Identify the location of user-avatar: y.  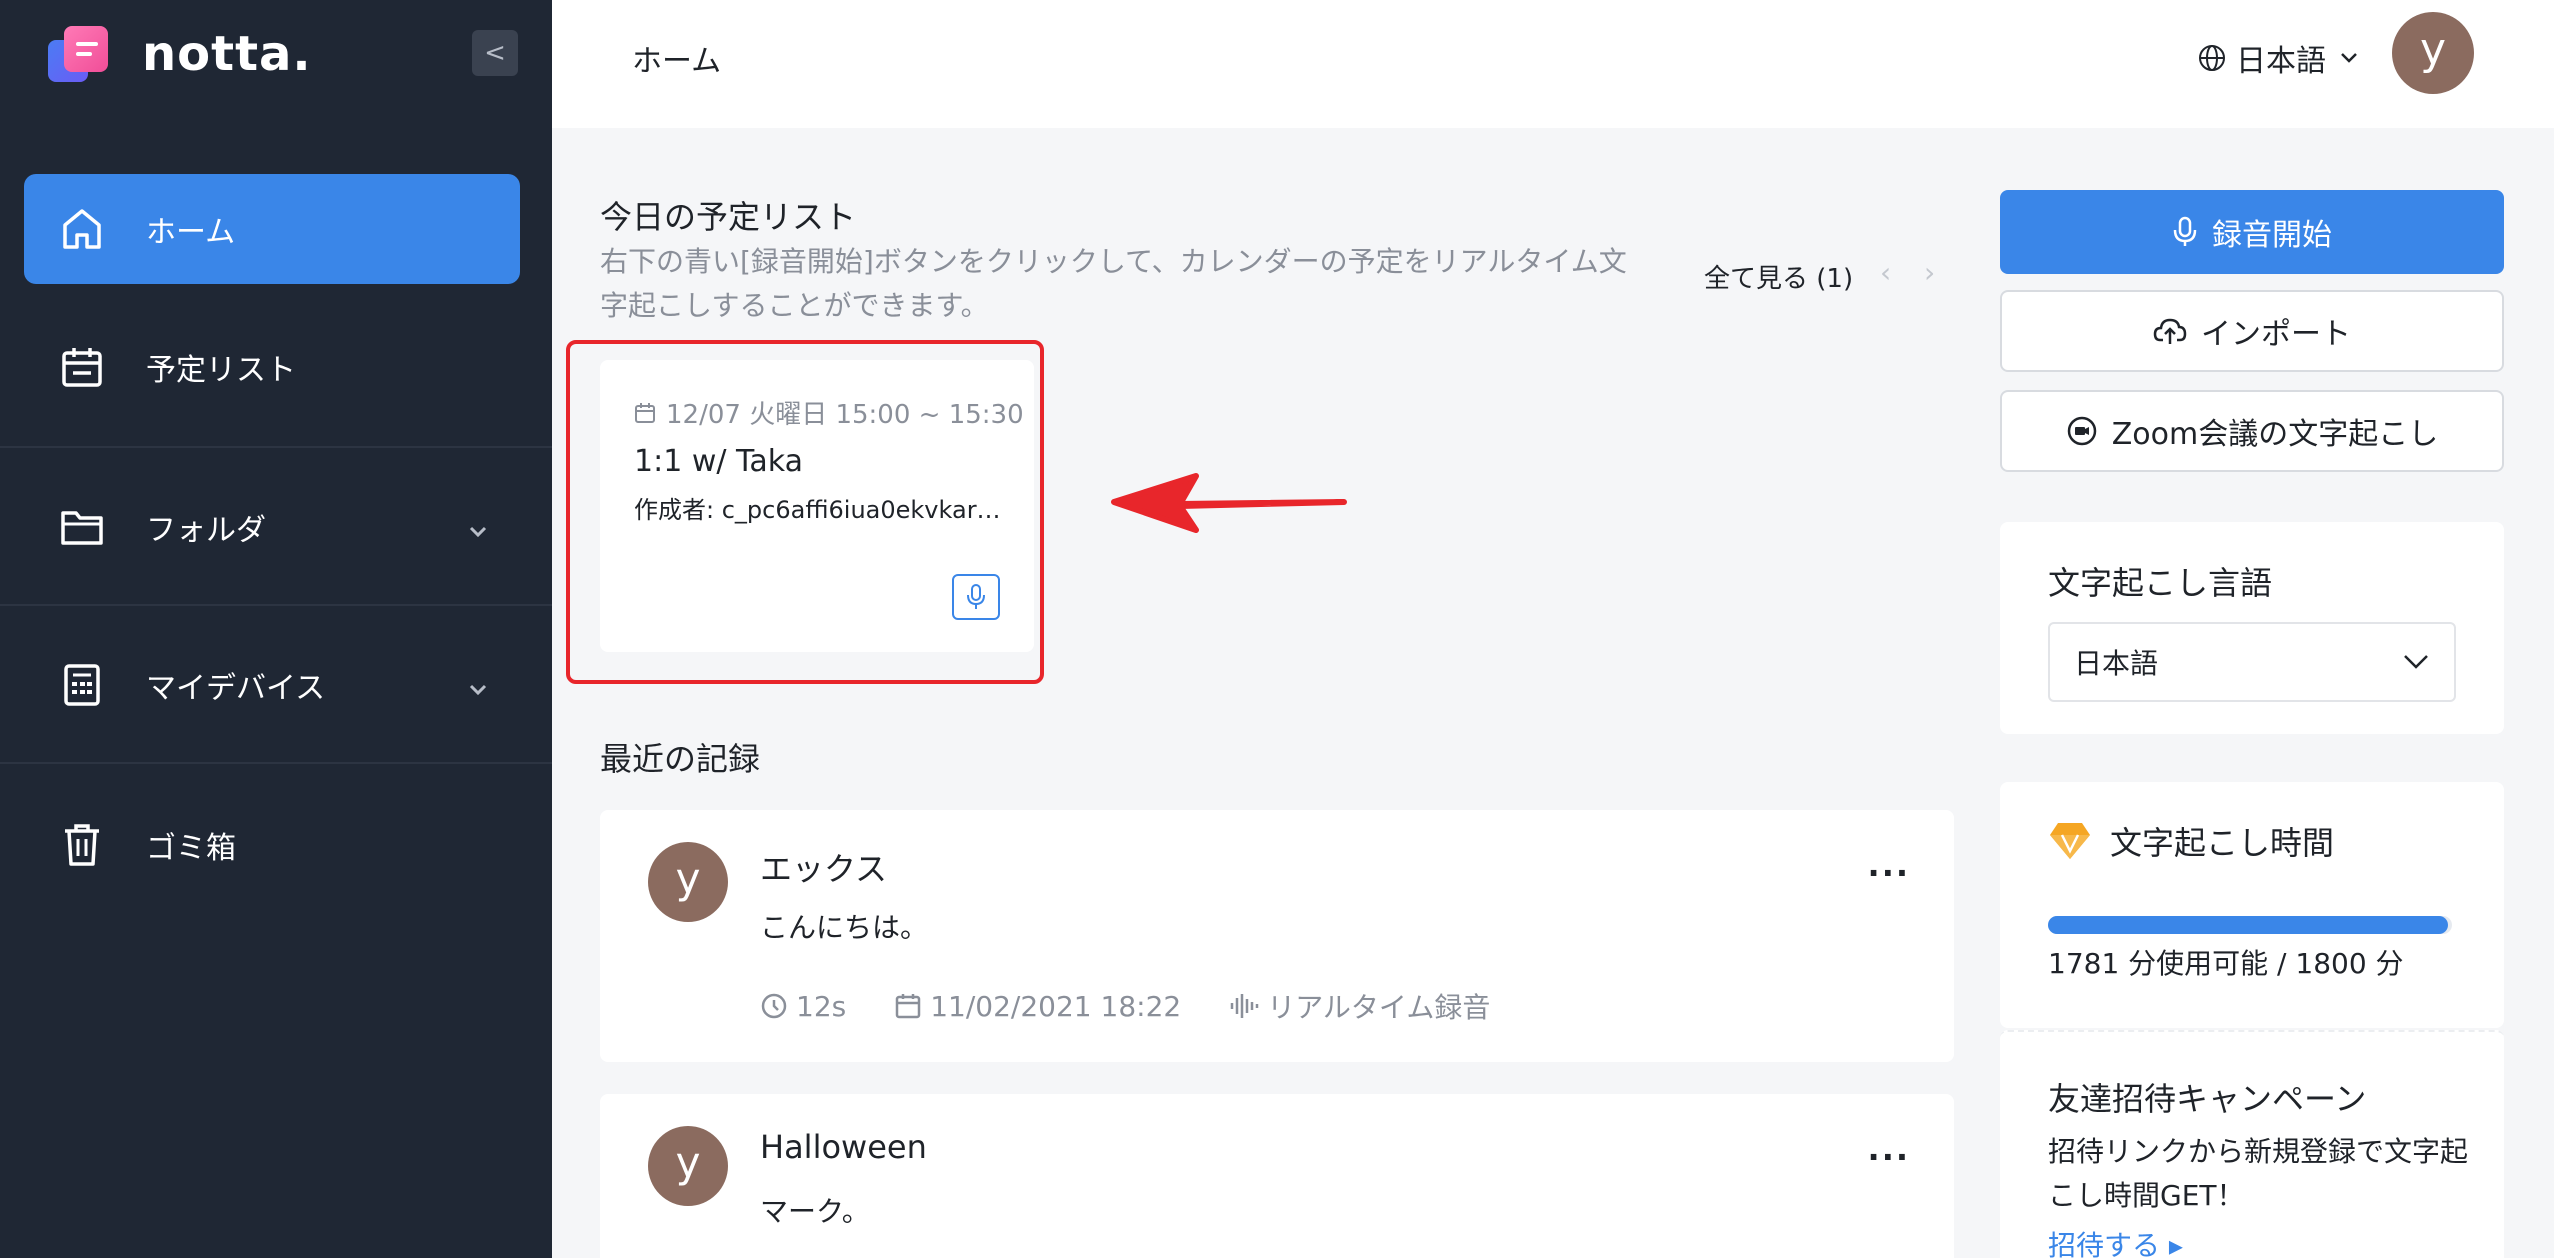
(2433, 53).